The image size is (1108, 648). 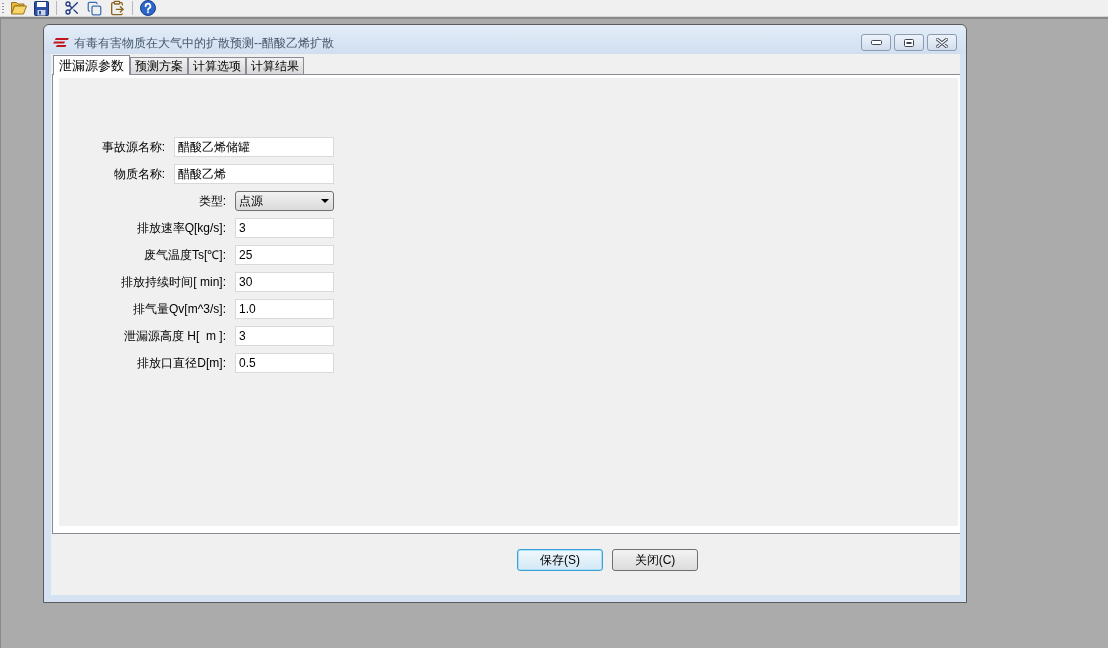 I want to click on dialog-button: 保存(S), so click(x=560, y=560).